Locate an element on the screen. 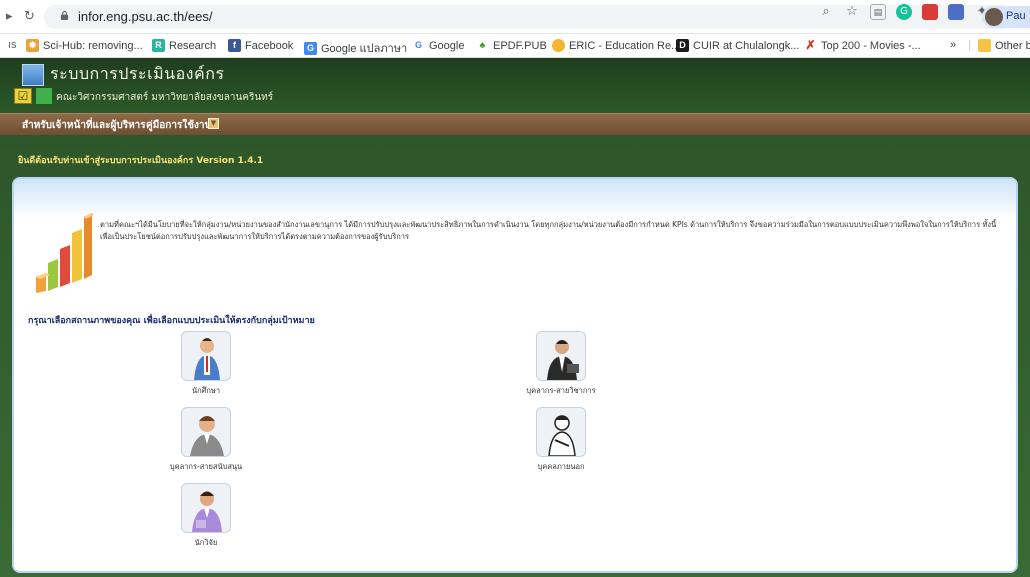 The image size is (1030, 577). address-actions: ⌕ ☆ ▤ G ✦ is located at coordinates (904, 12).